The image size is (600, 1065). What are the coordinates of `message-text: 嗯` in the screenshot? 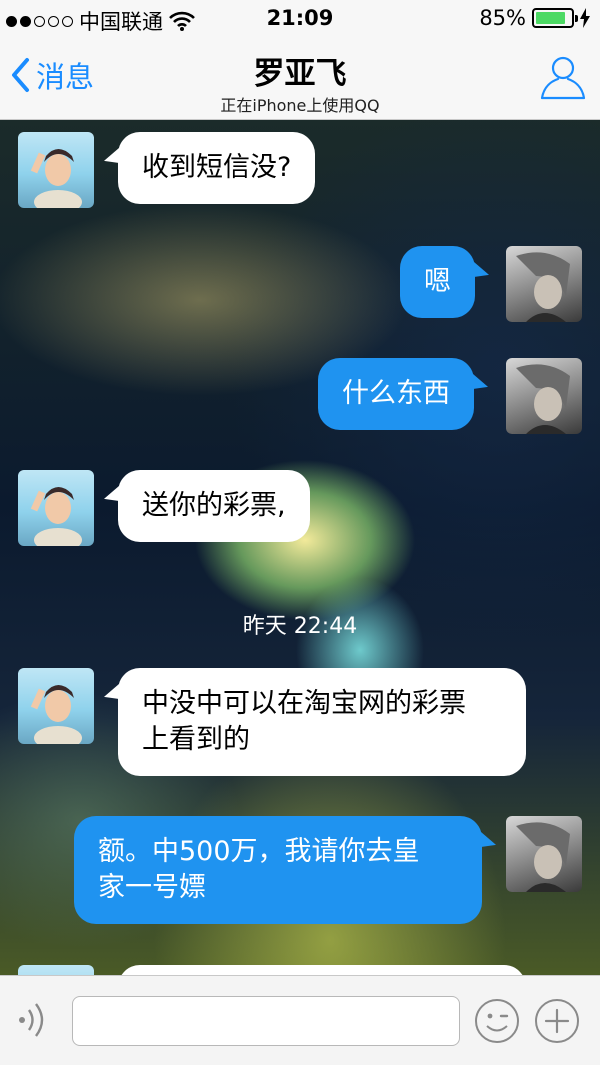 It's located at (437, 281).